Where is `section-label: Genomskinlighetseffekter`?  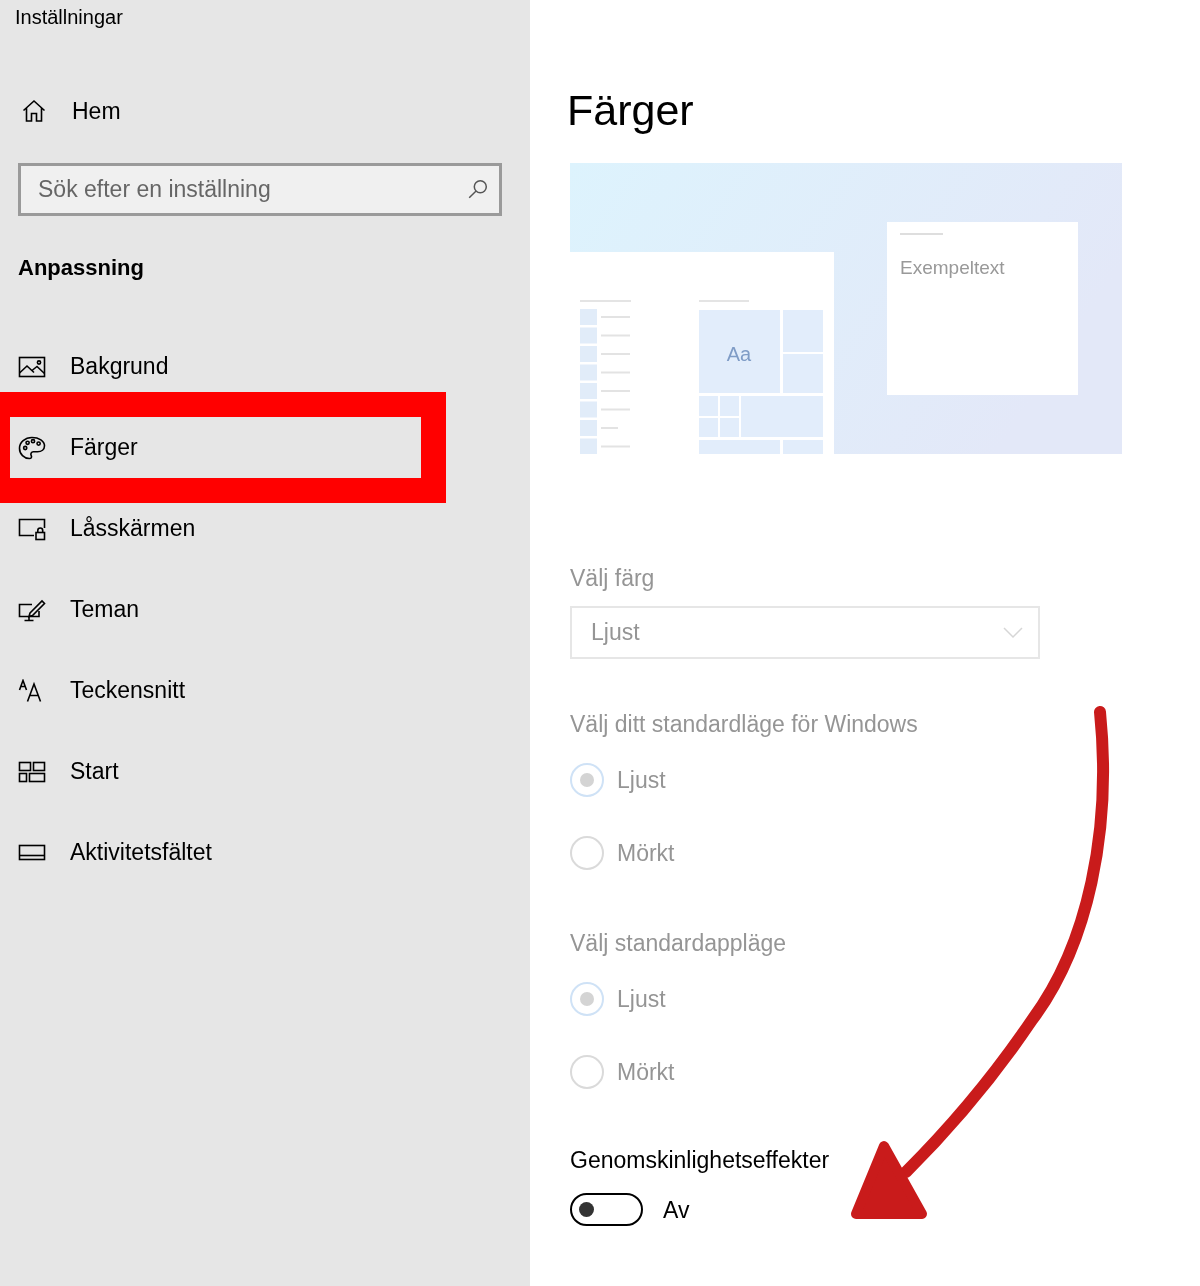
section-label: Genomskinlighetseffekter is located at coordinates (700, 1160).